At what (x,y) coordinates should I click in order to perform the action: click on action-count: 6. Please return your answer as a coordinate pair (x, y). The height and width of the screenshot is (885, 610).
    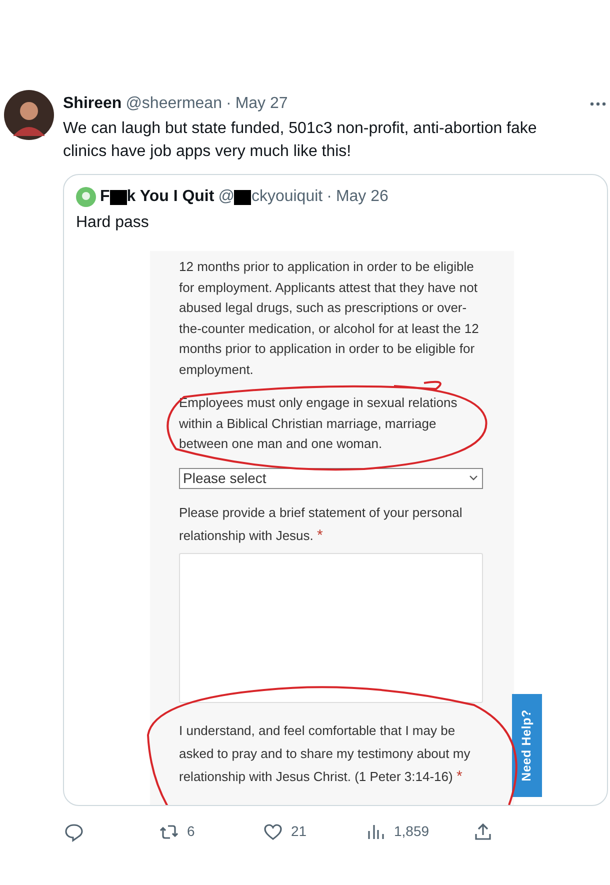
    Looking at the image, I should click on (191, 831).